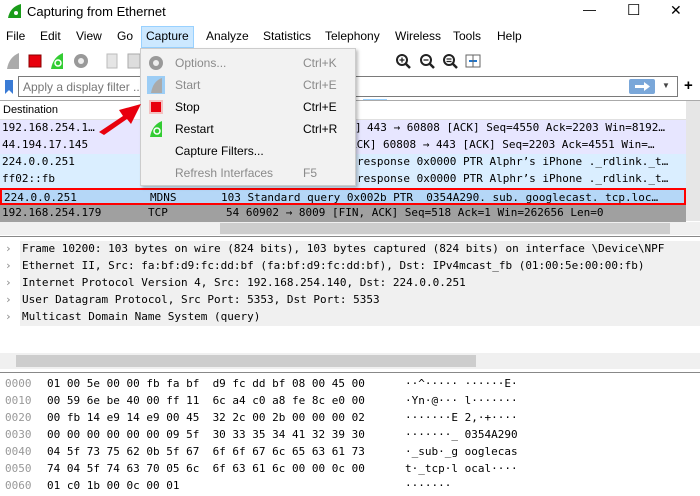  I want to click on zoom-reset-icon, so click(450, 61).